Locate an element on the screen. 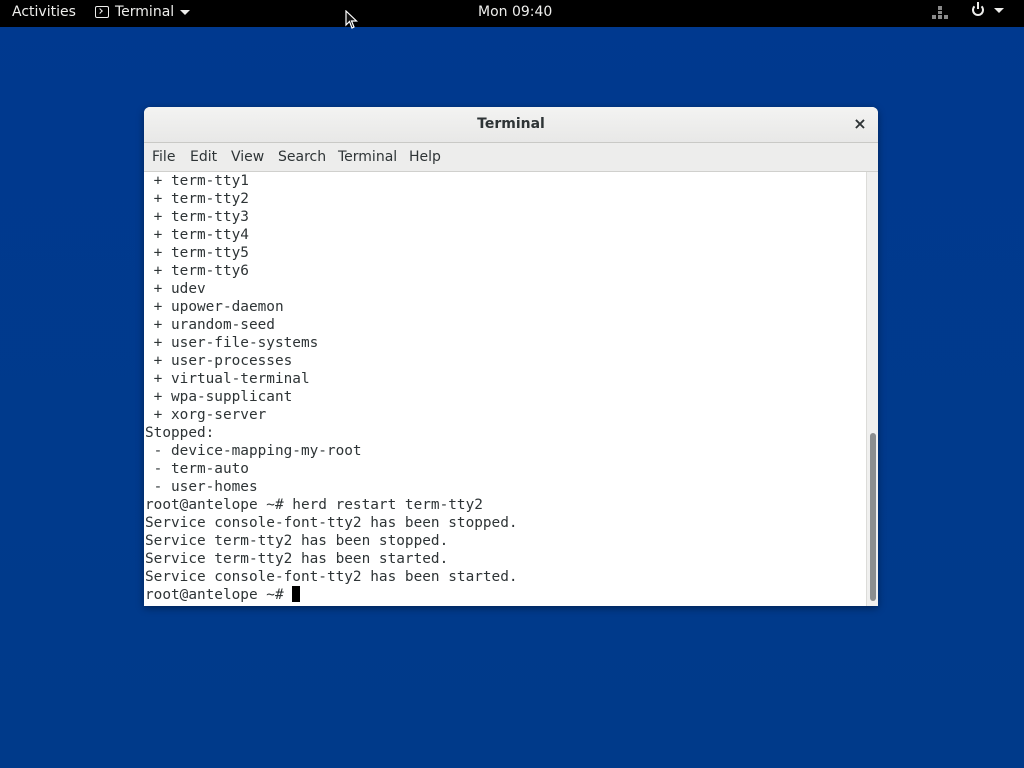 This screenshot has width=1024, height=768. terminal-line: Service term-tty2 has been stopped. is located at coordinates (297, 541).